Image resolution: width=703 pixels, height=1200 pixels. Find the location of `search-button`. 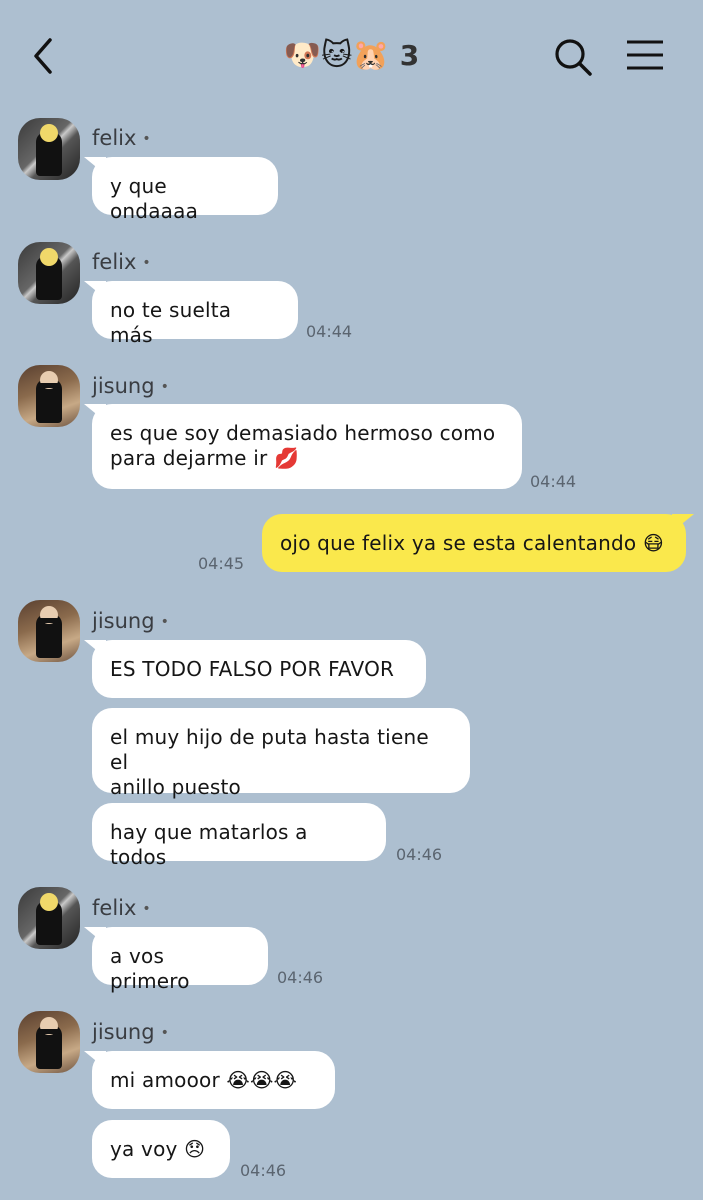

search-button is located at coordinates (573, 57).